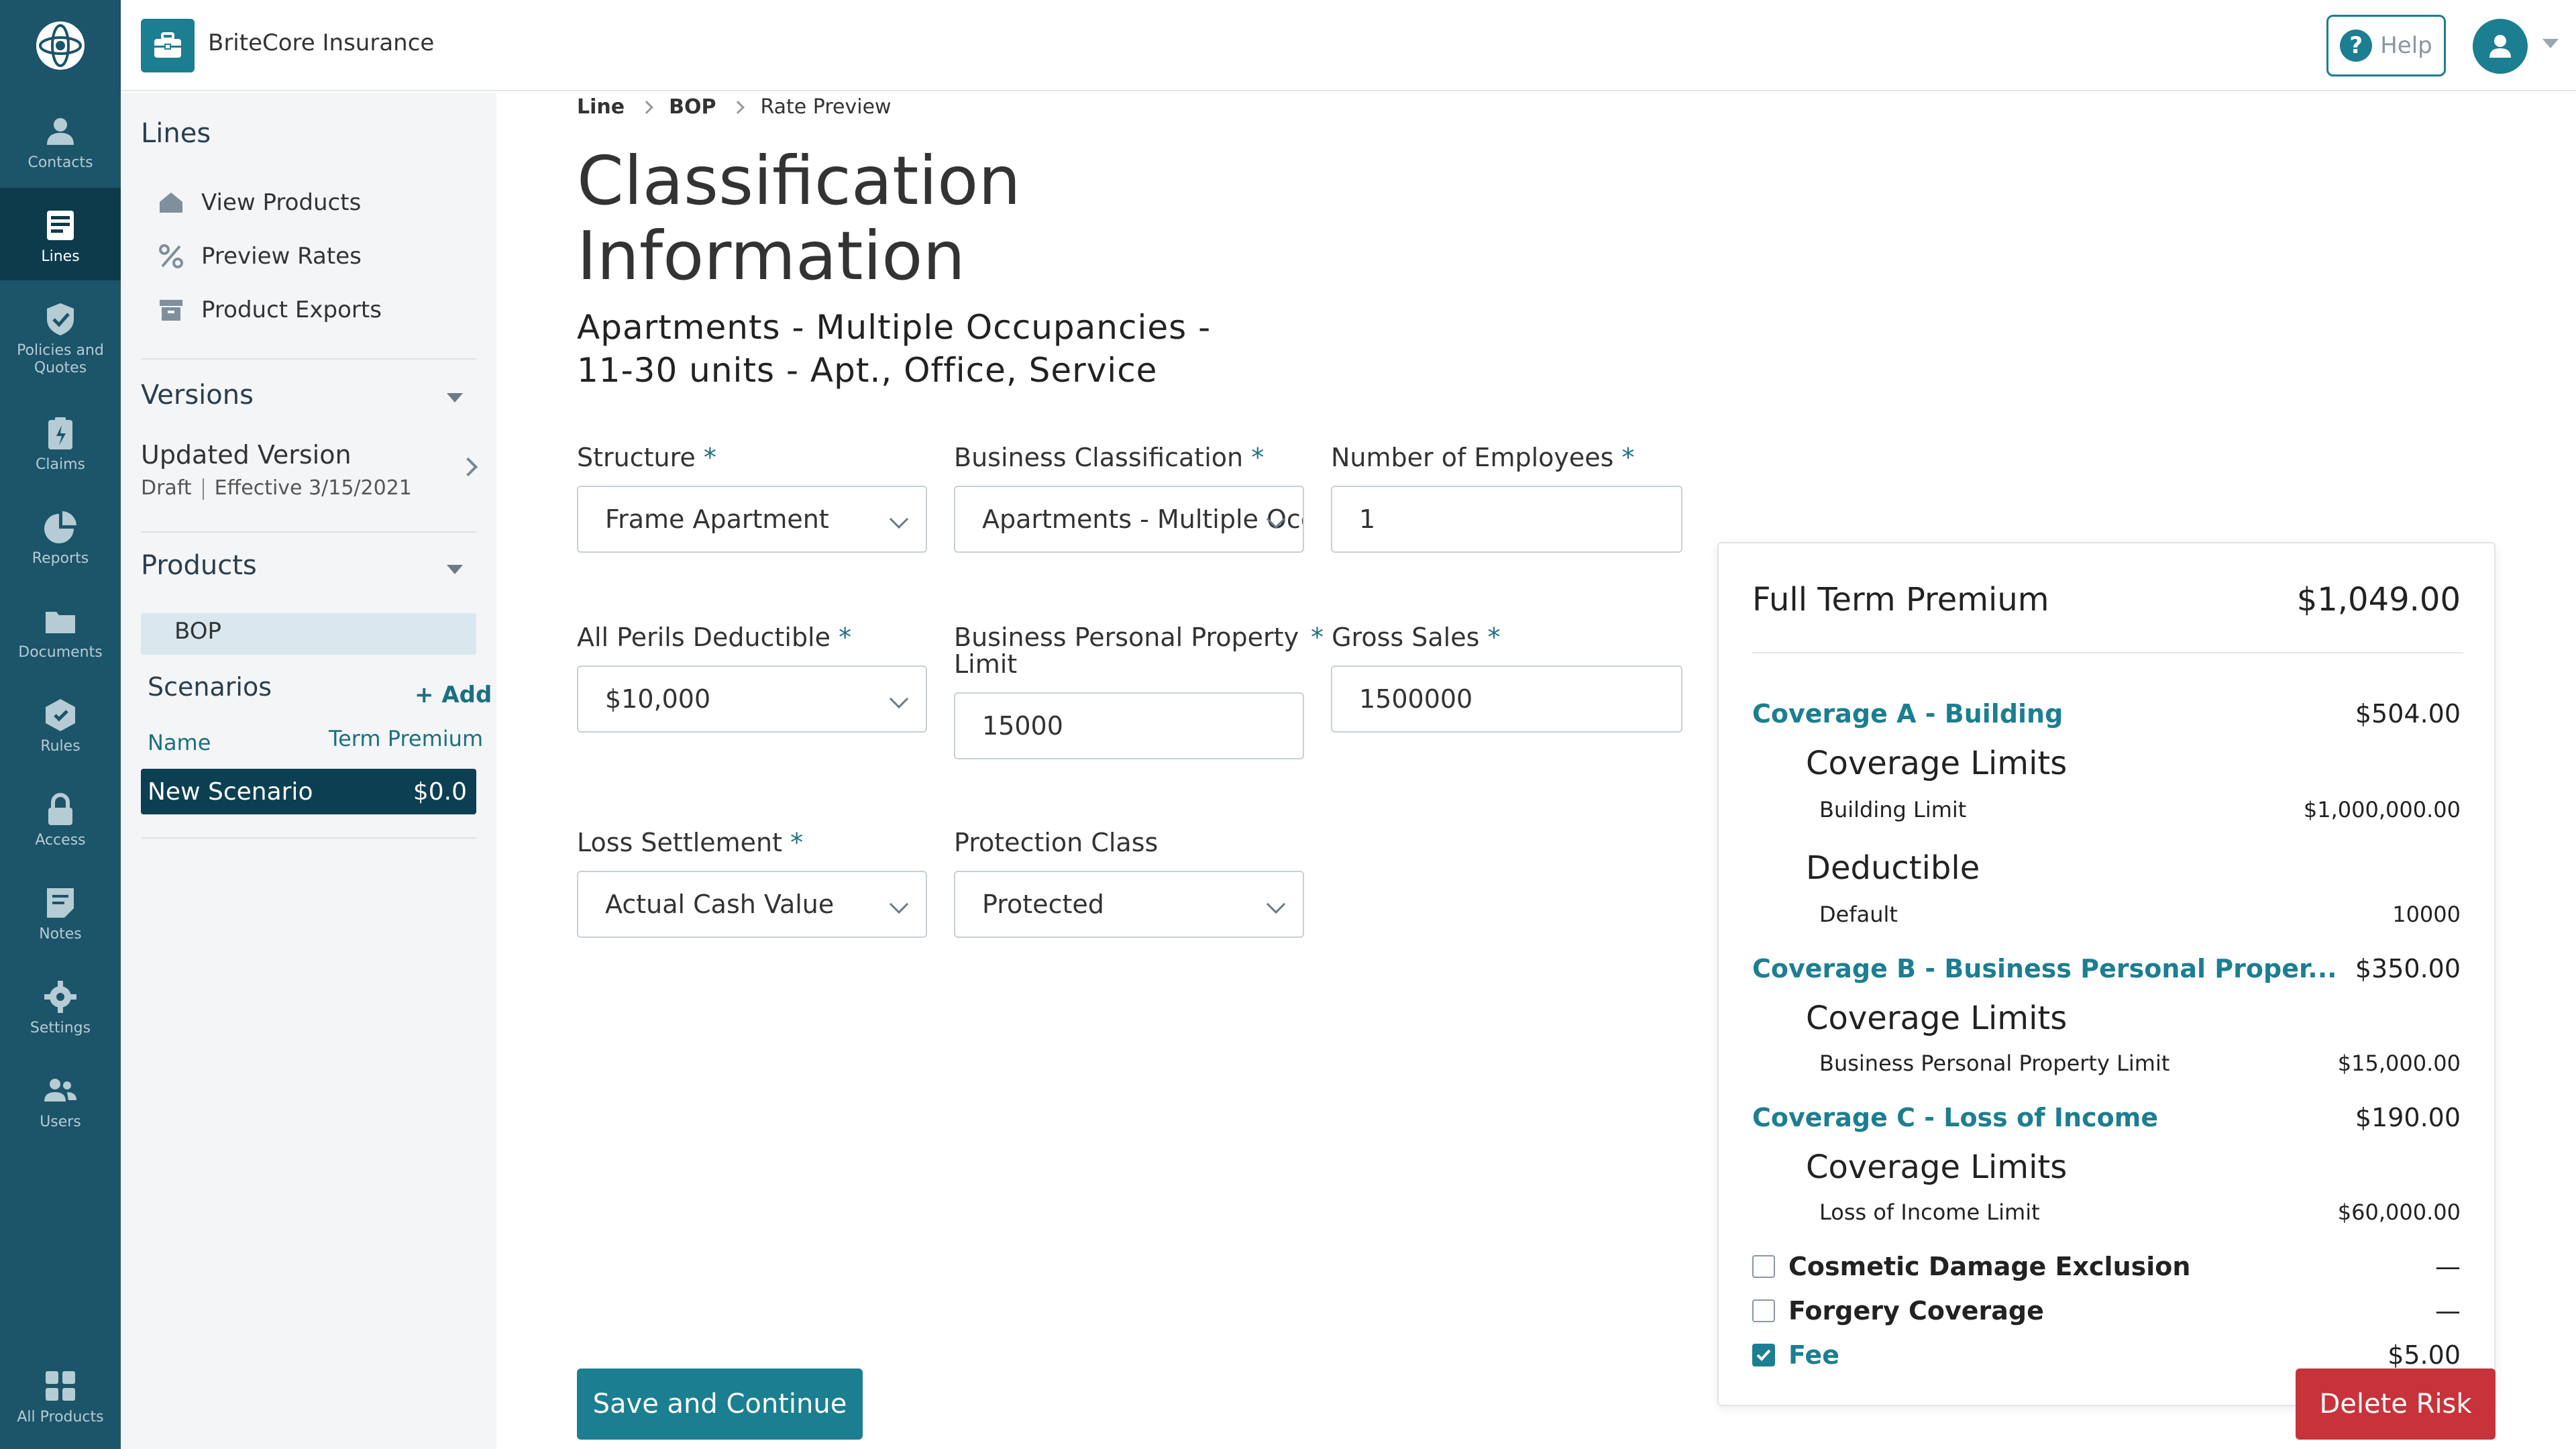 Image resolution: width=2576 pixels, height=1449 pixels. What do you see at coordinates (2382, 809) in the screenshot?
I see `building-limit-value: $1,000,000.00` at bounding box center [2382, 809].